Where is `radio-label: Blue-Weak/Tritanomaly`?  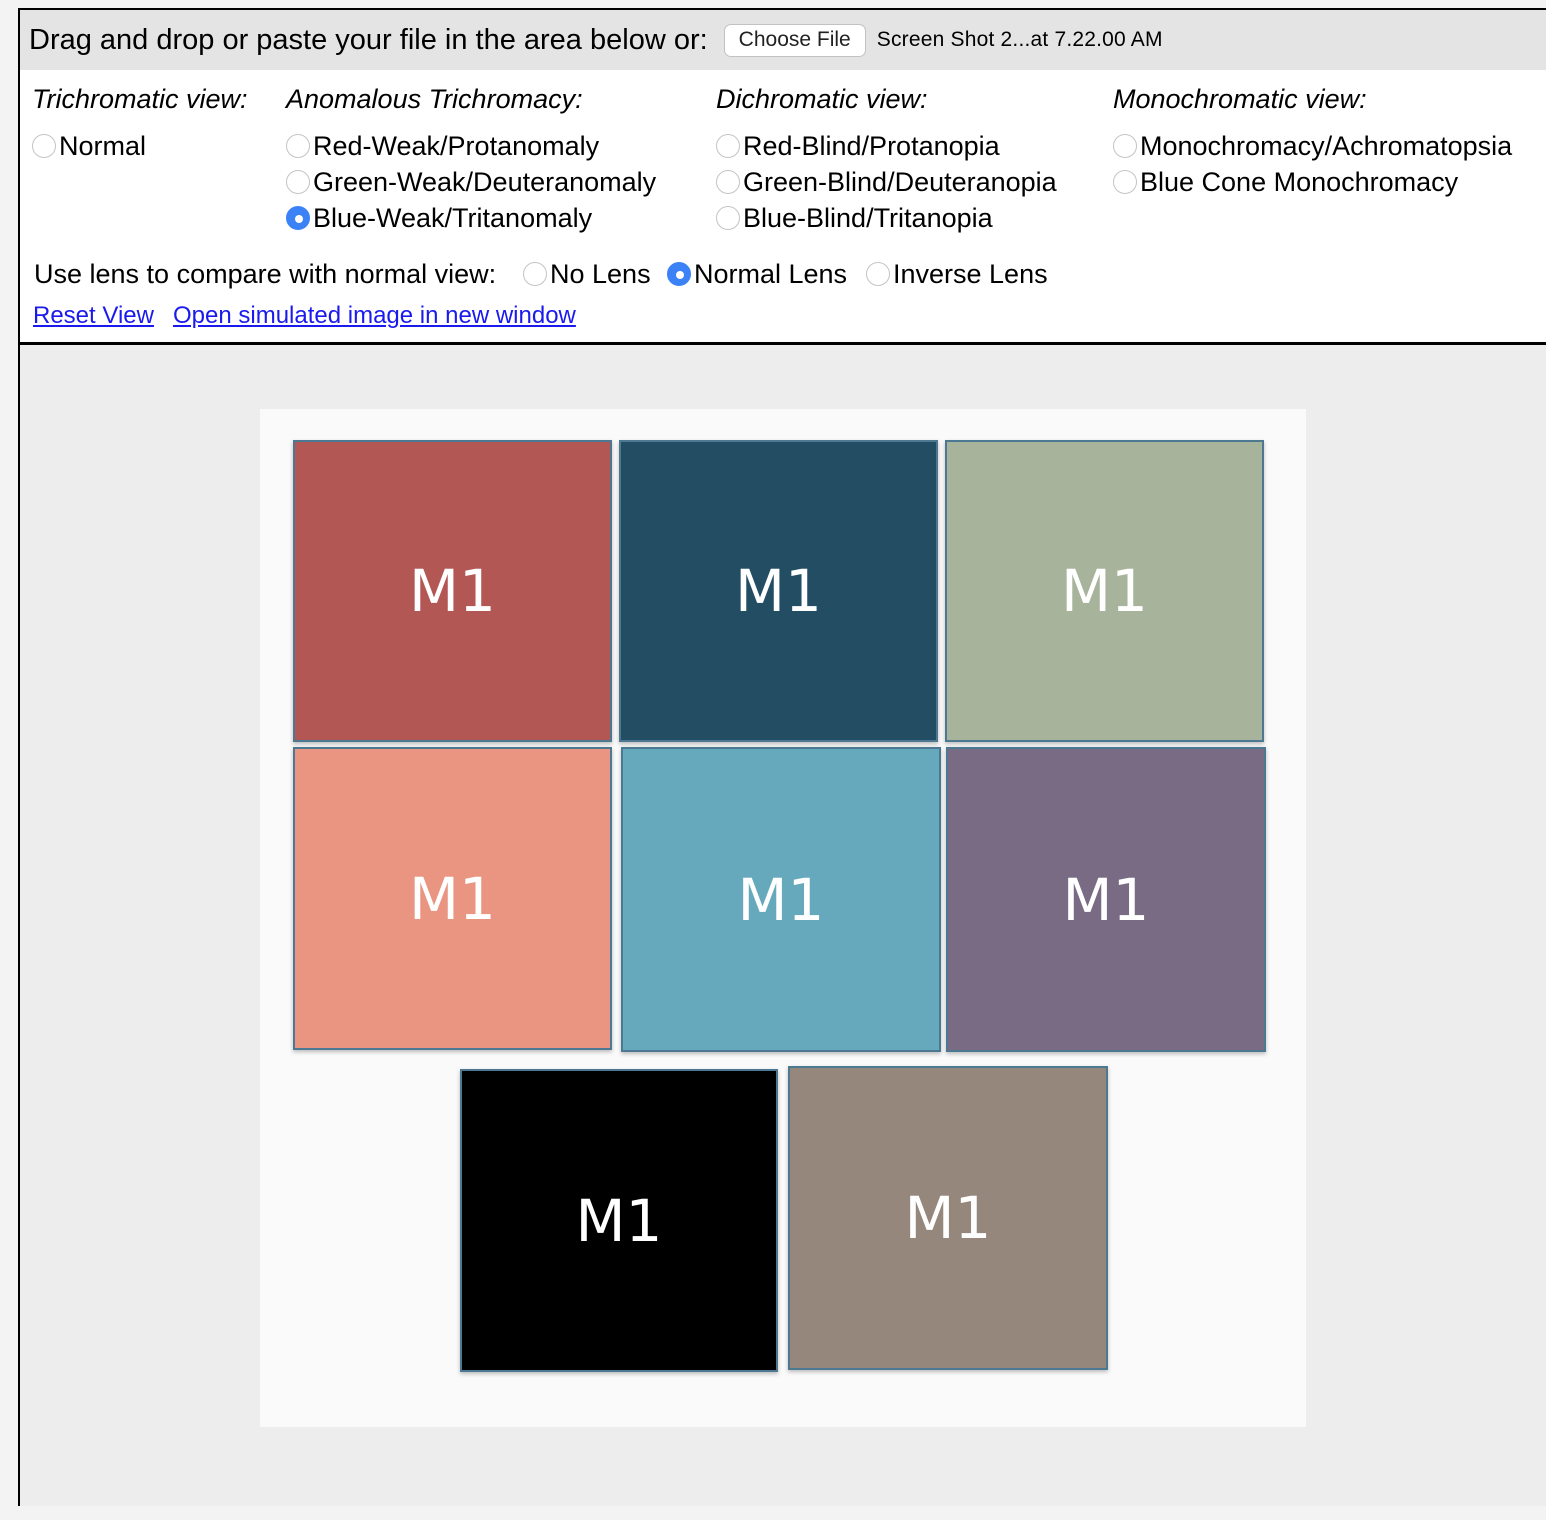
radio-label: Blue-Weak/Tritanomaly is located at coordinates (453, 217).